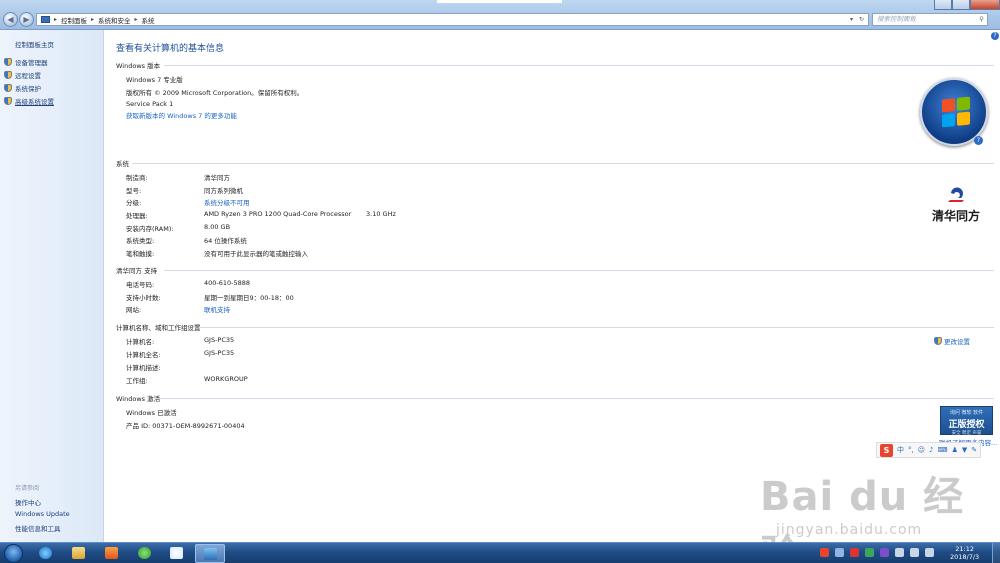 The height and width of the screenshot is (563, 1000). I want to click on network-icon, so click(899, 552).